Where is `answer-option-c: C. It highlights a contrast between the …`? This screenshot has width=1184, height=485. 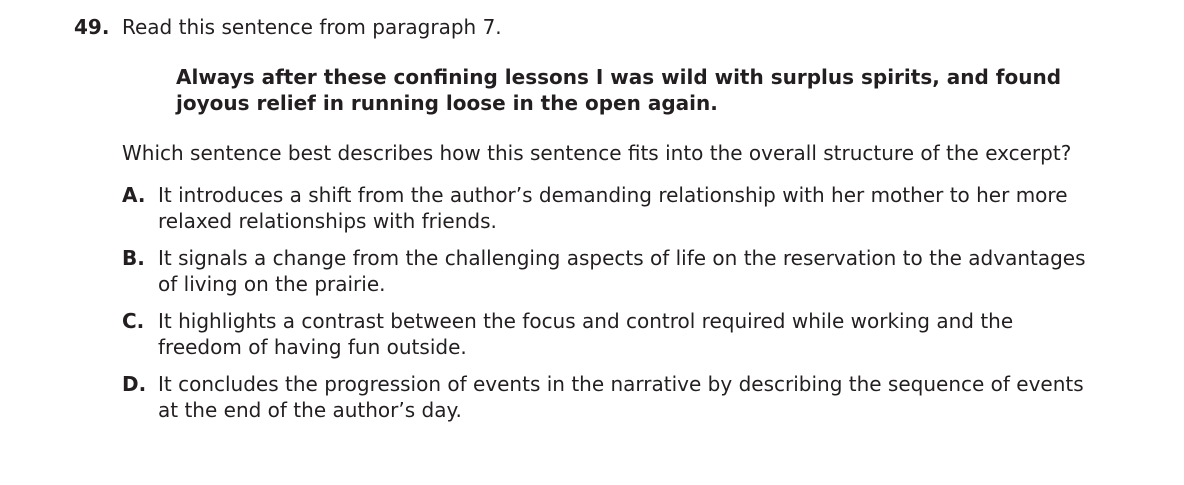 answer-option-c: C. It highlights a contrast between the … is located at coordinates (612, 334).